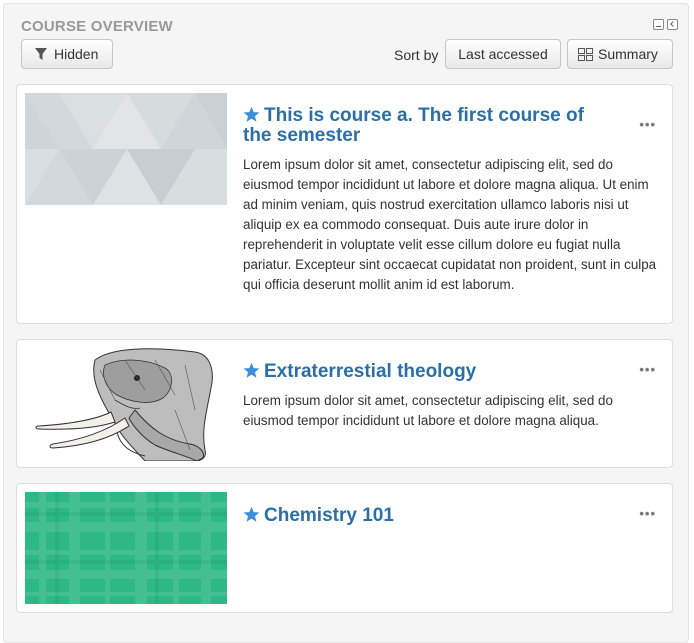  I want to click on elephant-image, so click(126, 400).